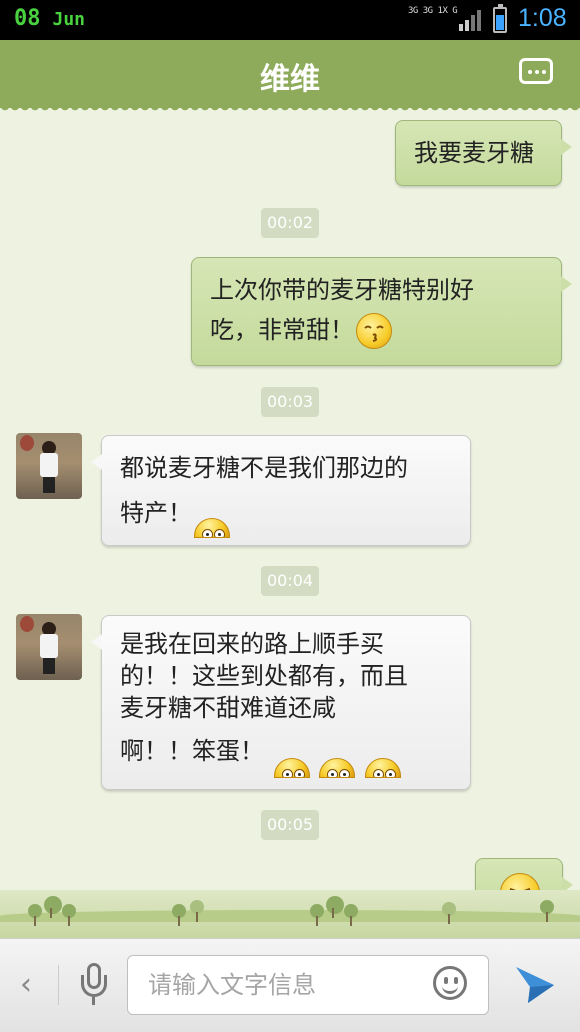 The width and height of the screenshot is (580, 1032). Describe the element at coordinates (26, 984) in the screenshot. I see `back-arrow-icon: ‹` at that location.